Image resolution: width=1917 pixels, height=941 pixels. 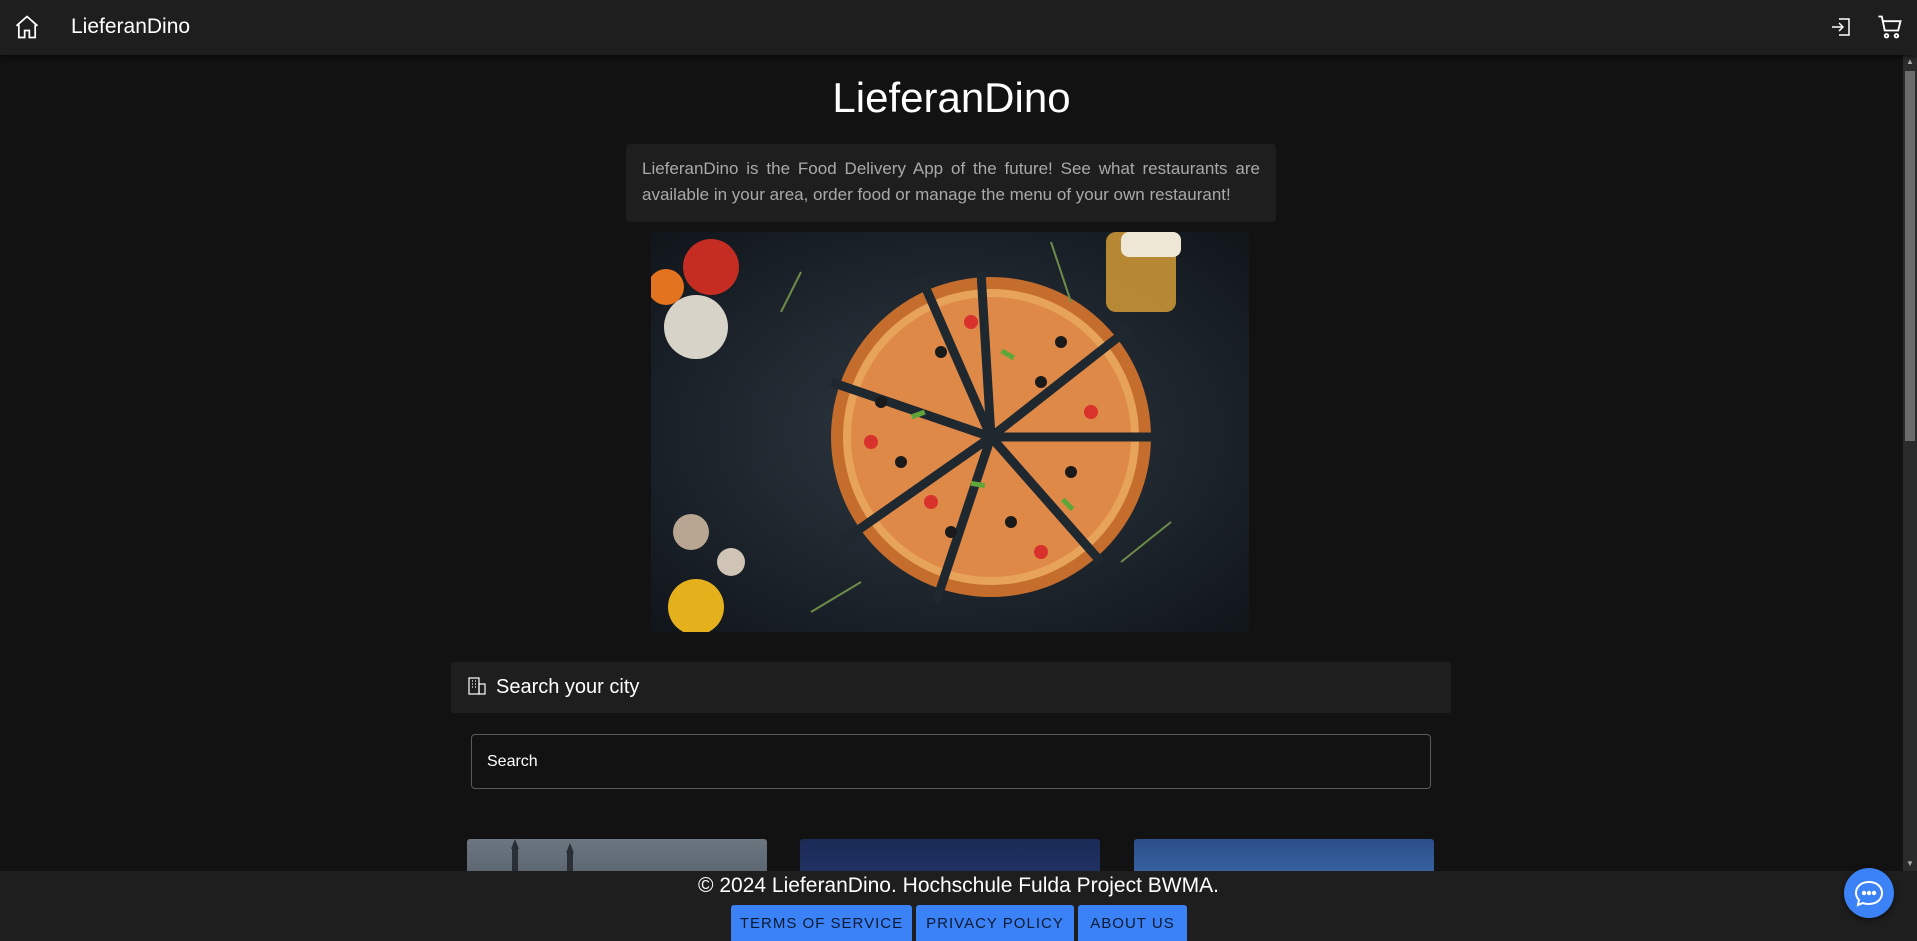 What do you see at coordinates (951, 97) in the screenshot?
I see `page-title: LieferanDino` at bounding box center [951, 97].